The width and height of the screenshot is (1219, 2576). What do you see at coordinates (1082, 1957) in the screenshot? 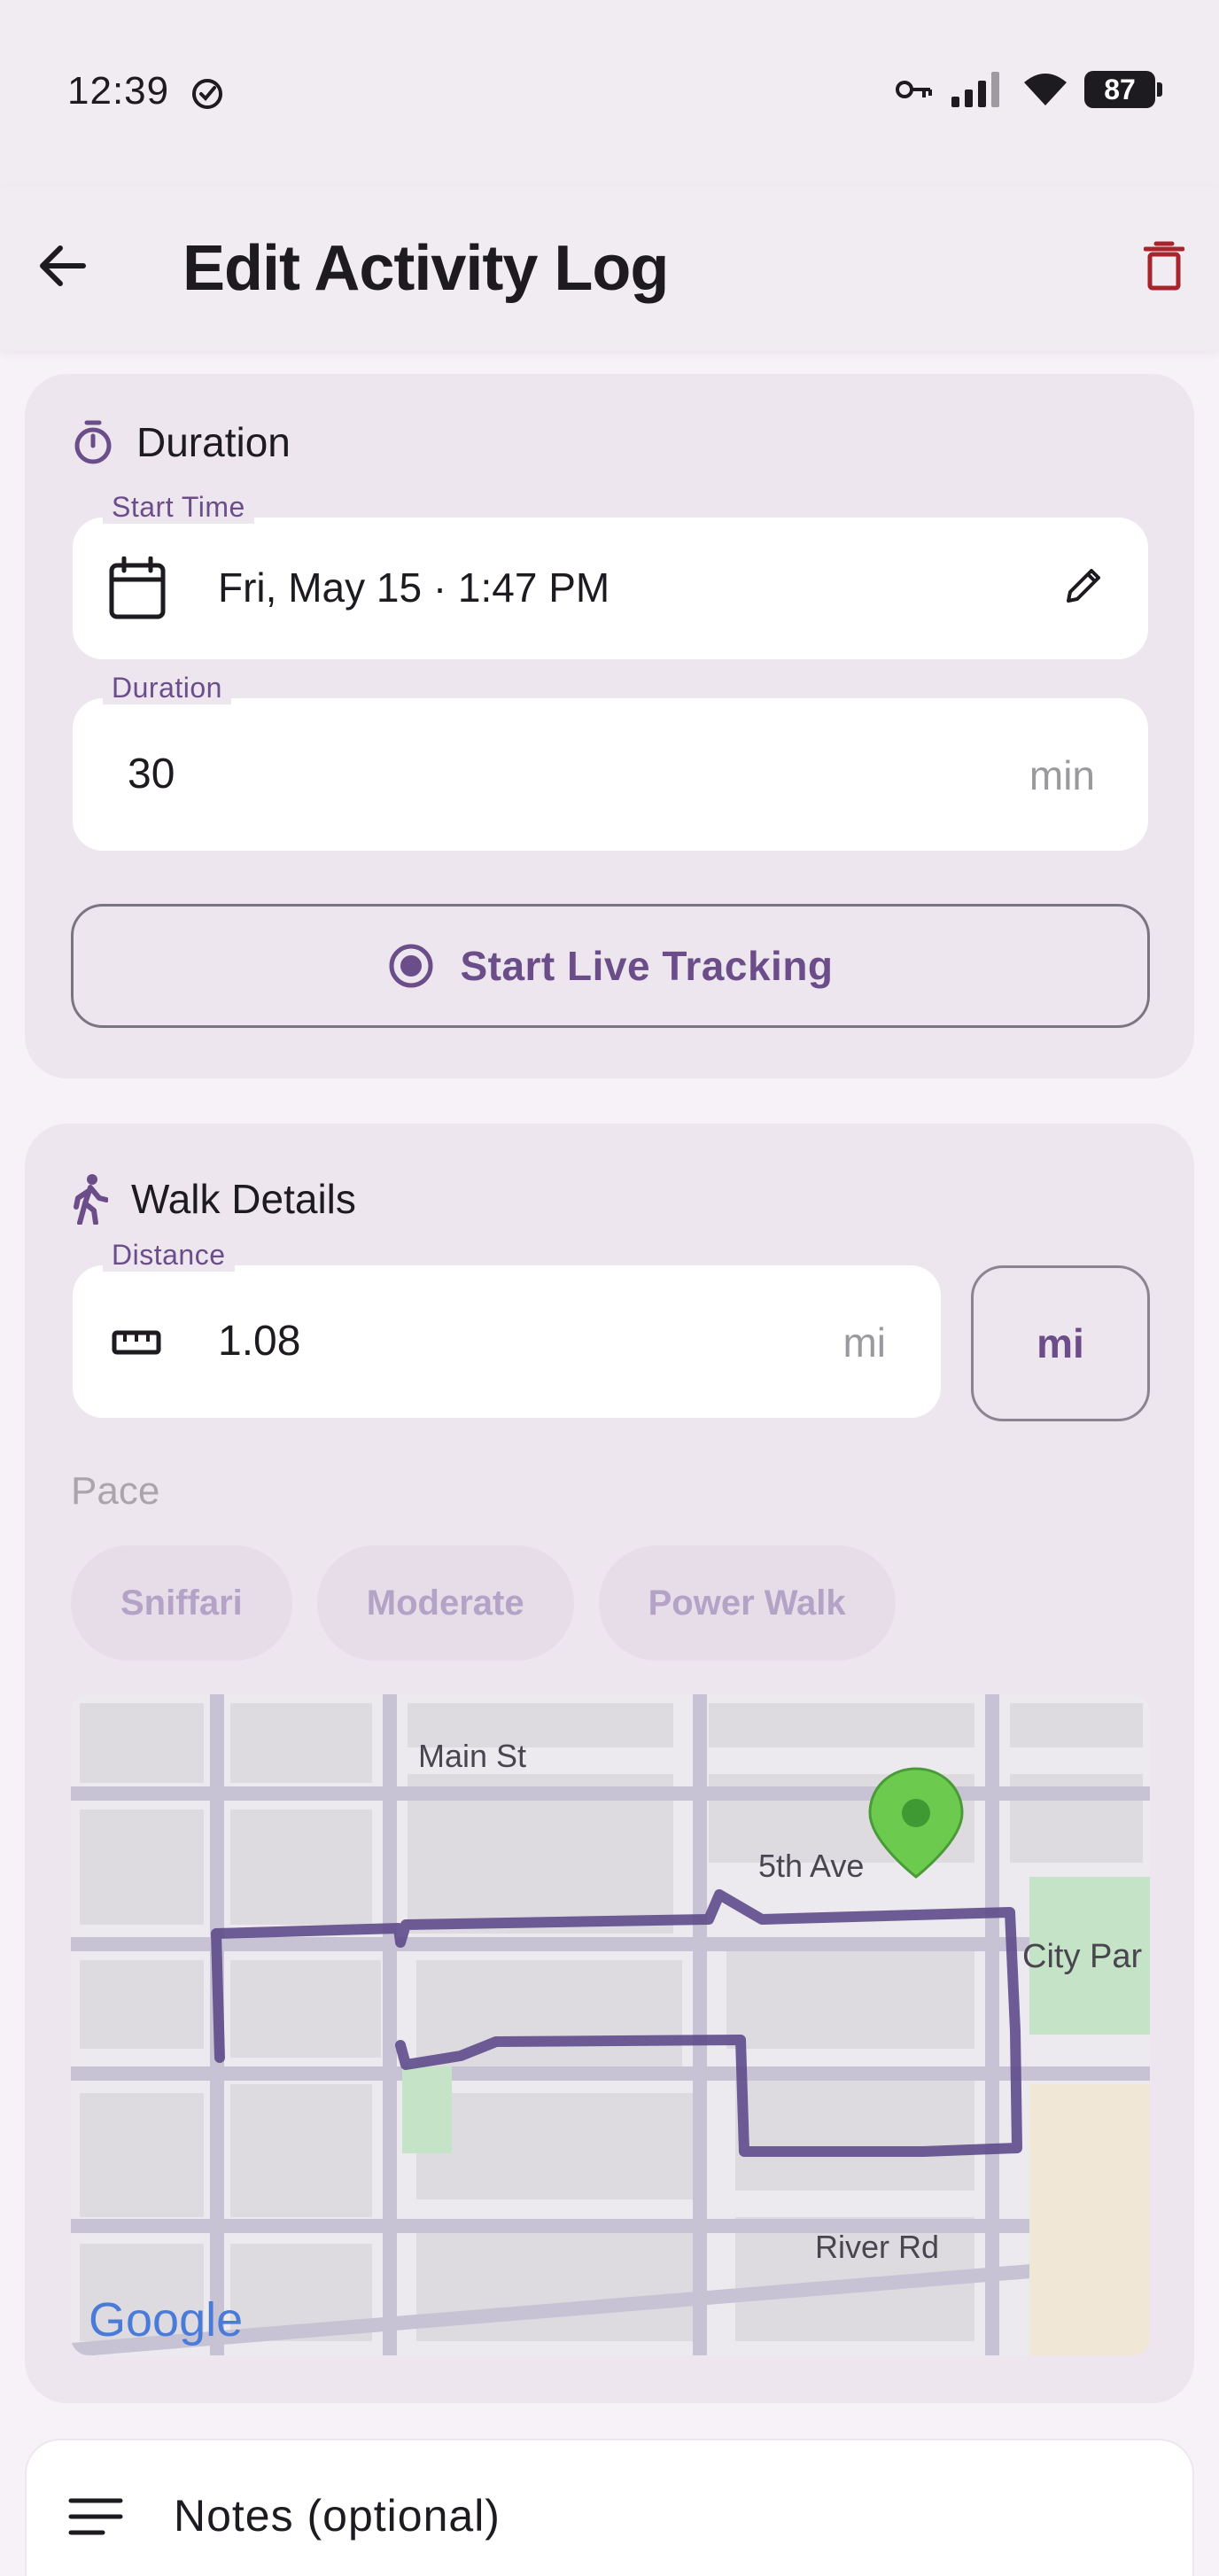
I see `map-label-park: City Par` at bounding box center [1082, 1957].